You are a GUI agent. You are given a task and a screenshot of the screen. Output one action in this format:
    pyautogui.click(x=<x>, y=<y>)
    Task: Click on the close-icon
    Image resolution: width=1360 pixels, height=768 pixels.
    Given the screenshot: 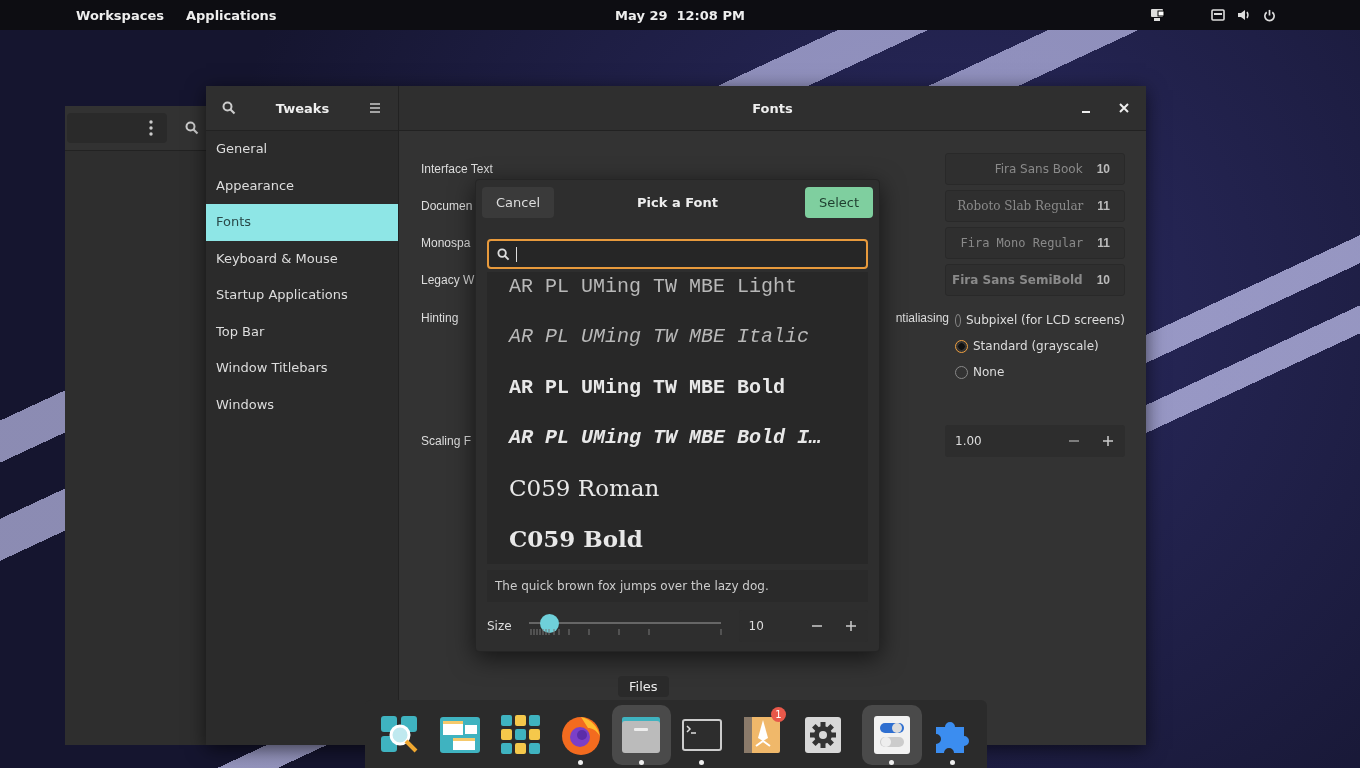 What is the action you would take?
    pyautogui.click(x=1124, y=108)
    